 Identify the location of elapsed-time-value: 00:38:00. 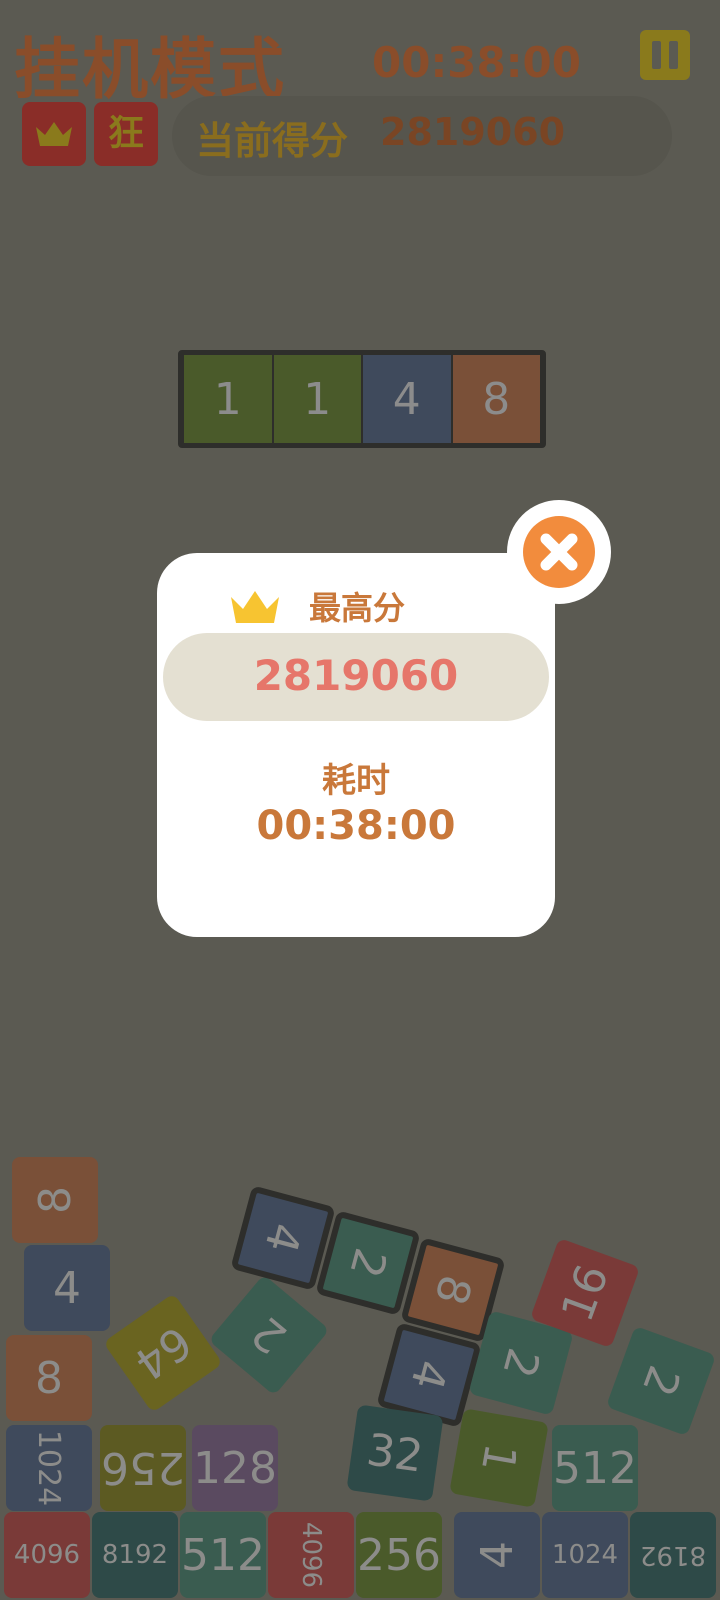
(356, 826).